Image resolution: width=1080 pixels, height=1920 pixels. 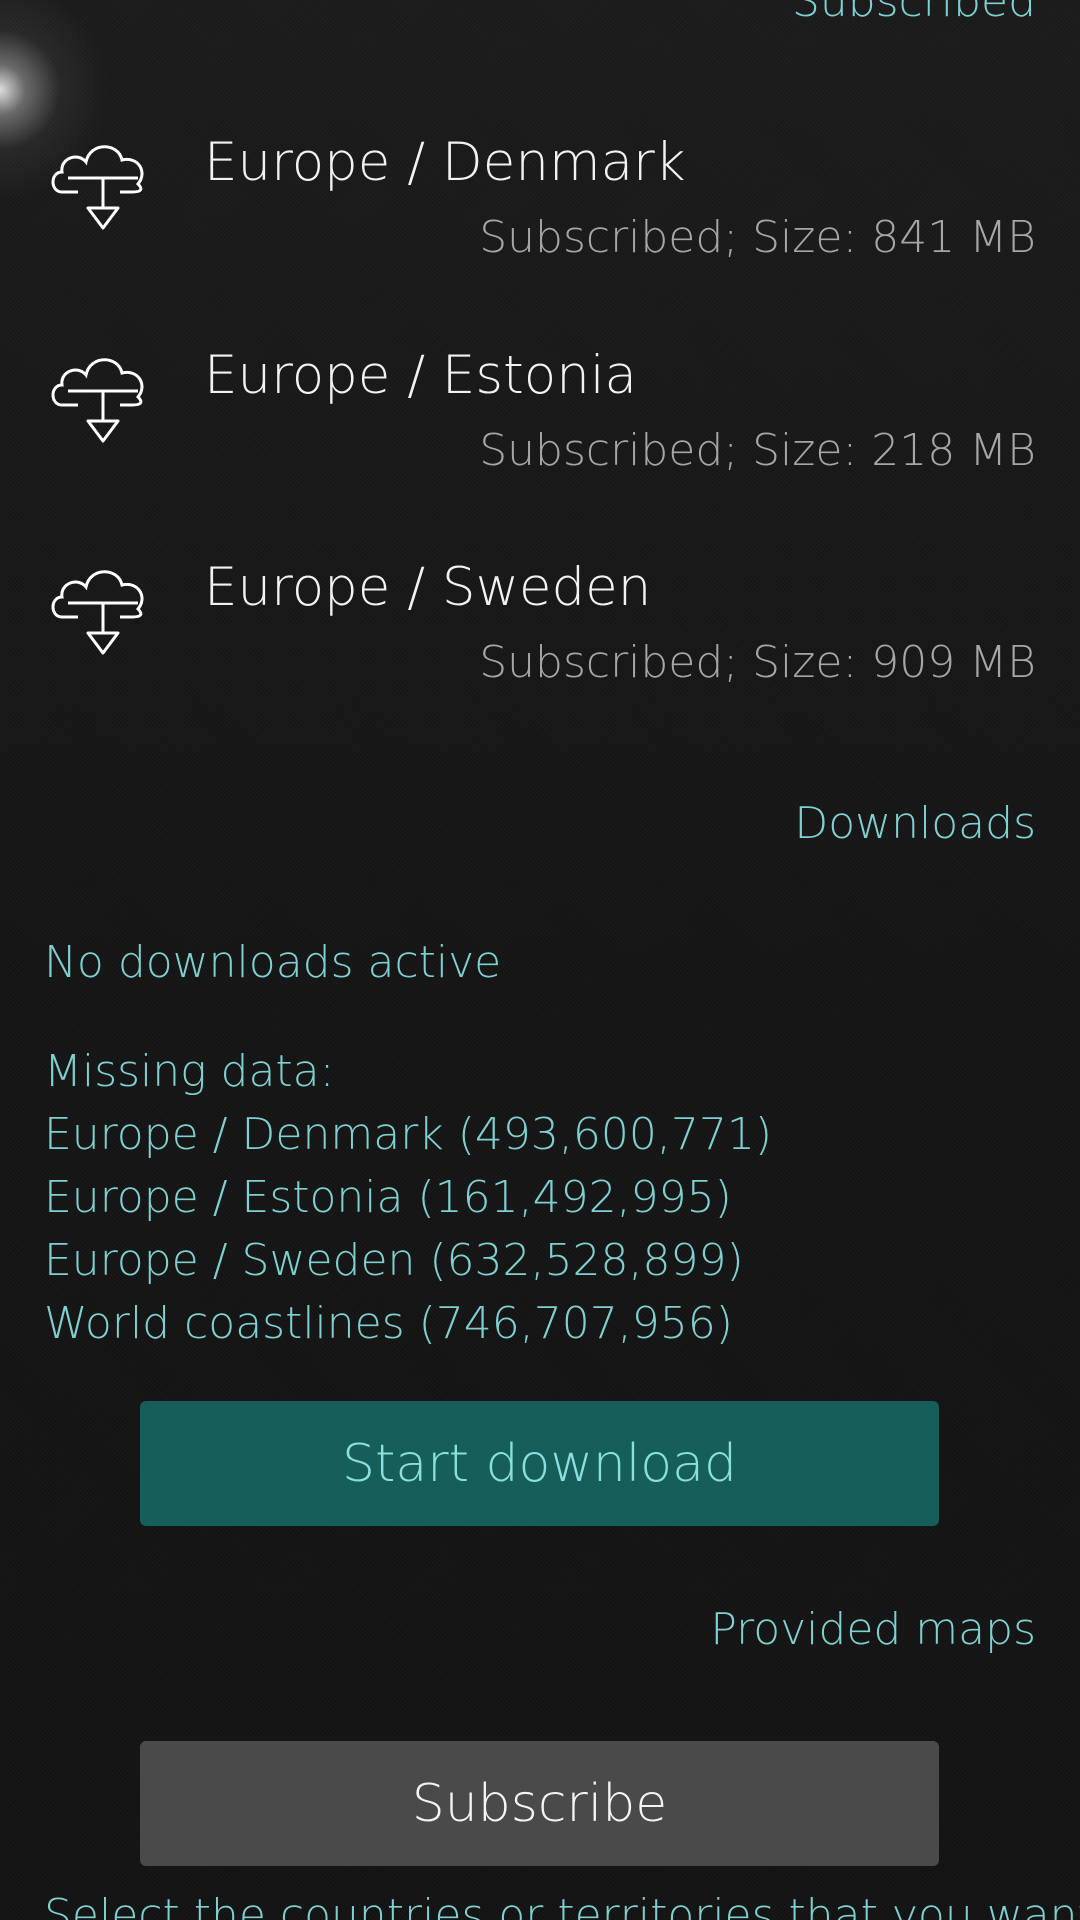 I want to click on start-download-label: Start download, so click(x=539, y=1463).